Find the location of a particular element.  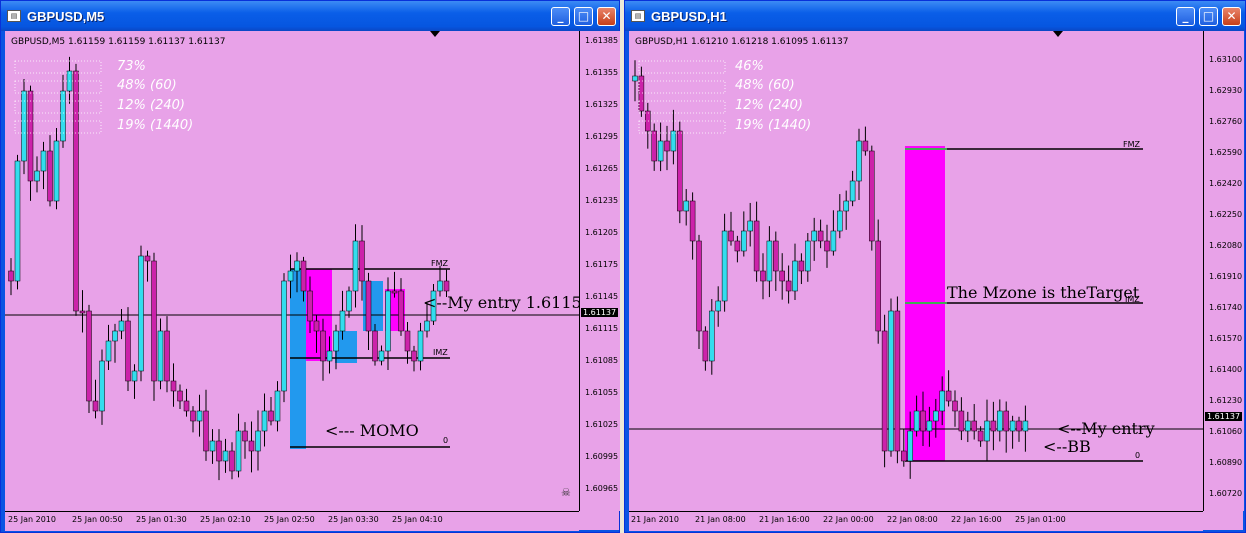

price-label: 1.61060 is located at coordinates (1226, 431).